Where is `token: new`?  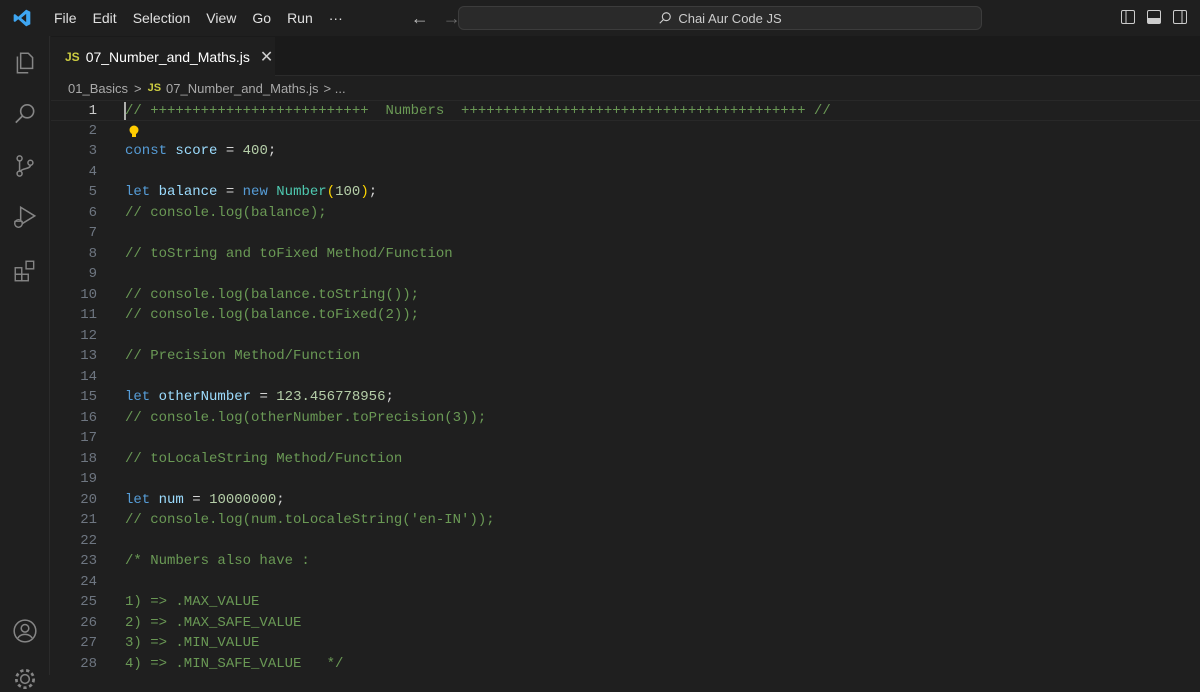
token: new is located at coordinates (255, 192).